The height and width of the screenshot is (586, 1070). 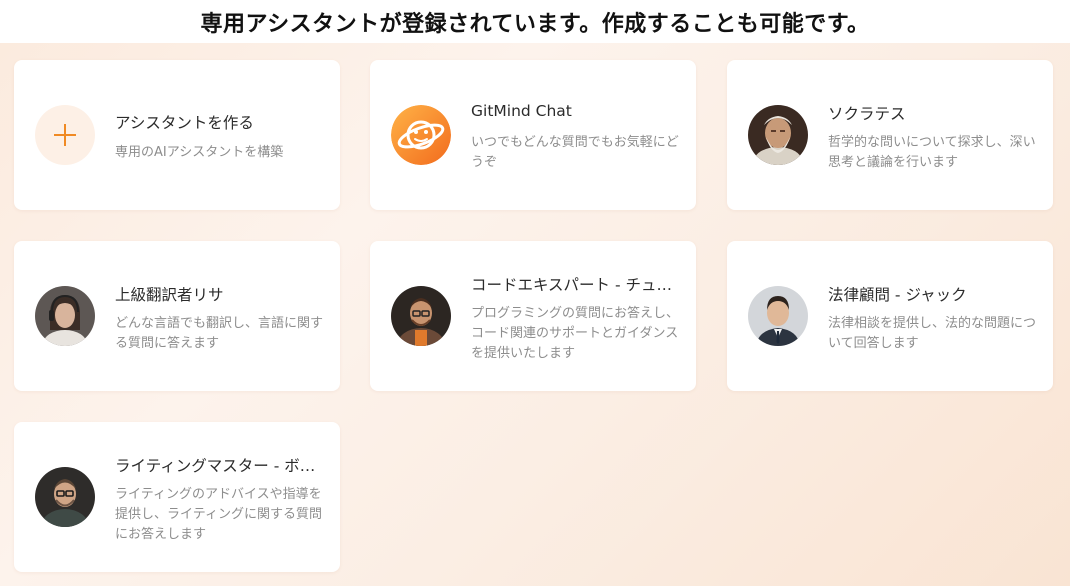 What do you see at coordinates (897, 295) in the screenshot?
I see `assistant-title: 法律顧問 - ジャック` at bounding box center [897, 295].